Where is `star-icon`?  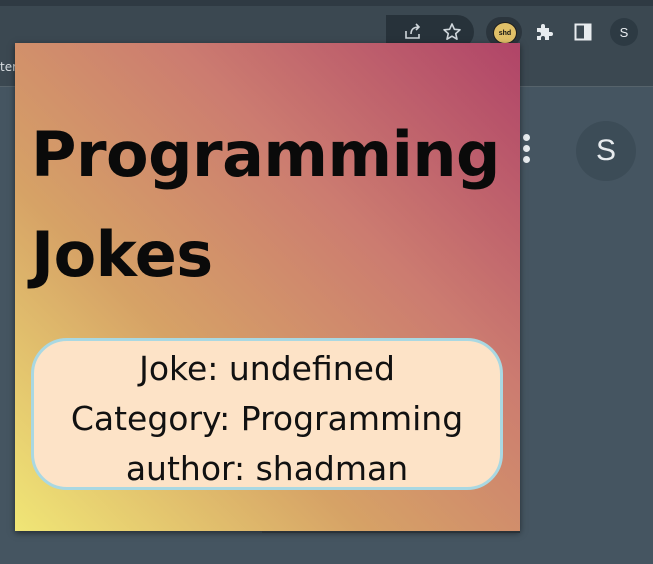 star-icon is located at coordinates (452, 32).